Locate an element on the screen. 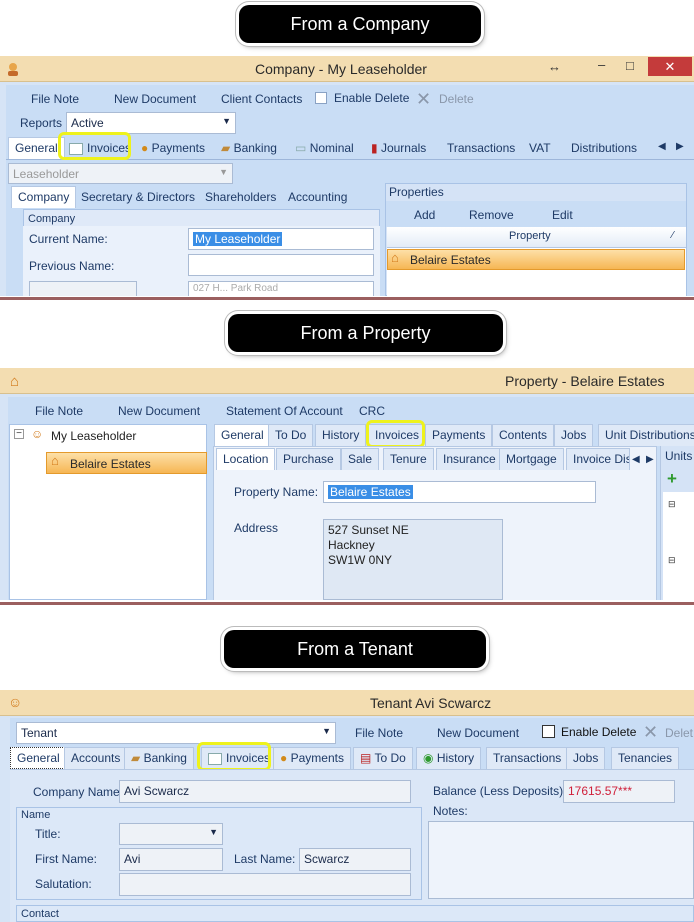 This screenshot has height=922, width=694. title-select: ▼ is located at coordinates (171, 834).